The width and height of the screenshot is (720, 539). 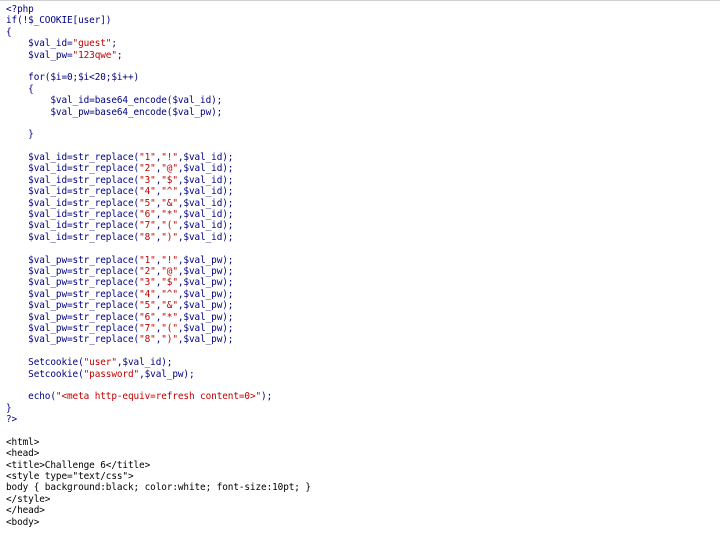 I want to click on code-string-token: "123qwe", so click(x=94, y=55).